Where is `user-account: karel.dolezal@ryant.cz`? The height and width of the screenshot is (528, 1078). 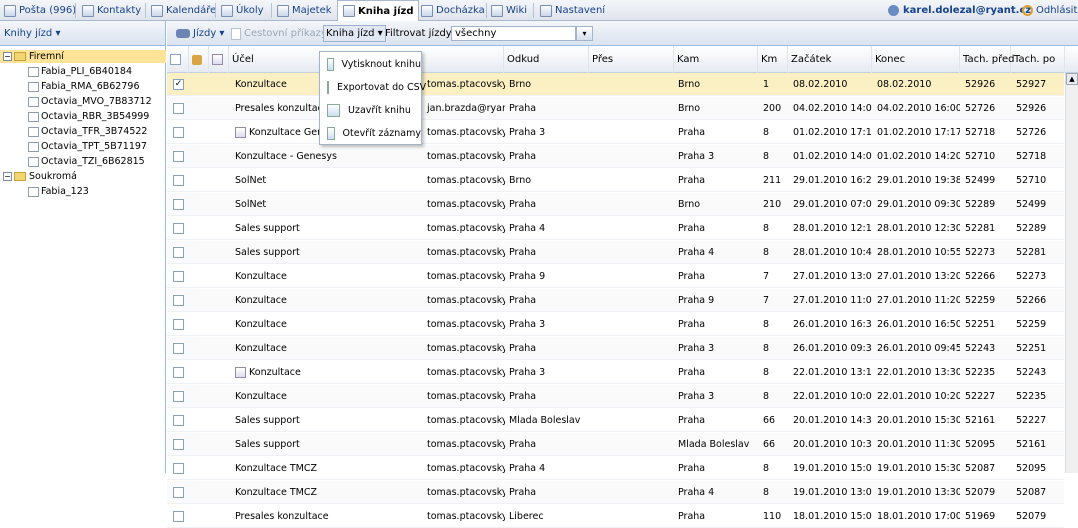
user-account: karel.dolezal@ryant.cz is located at coordinates (959, 10).